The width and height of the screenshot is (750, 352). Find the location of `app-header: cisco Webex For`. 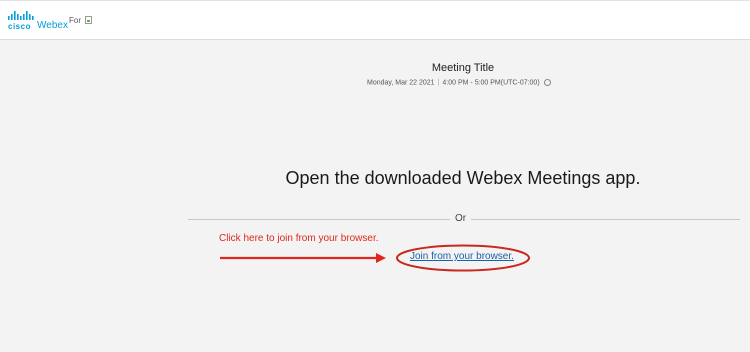

app-header: cisco Webex For is located at coordinates (375, 20).